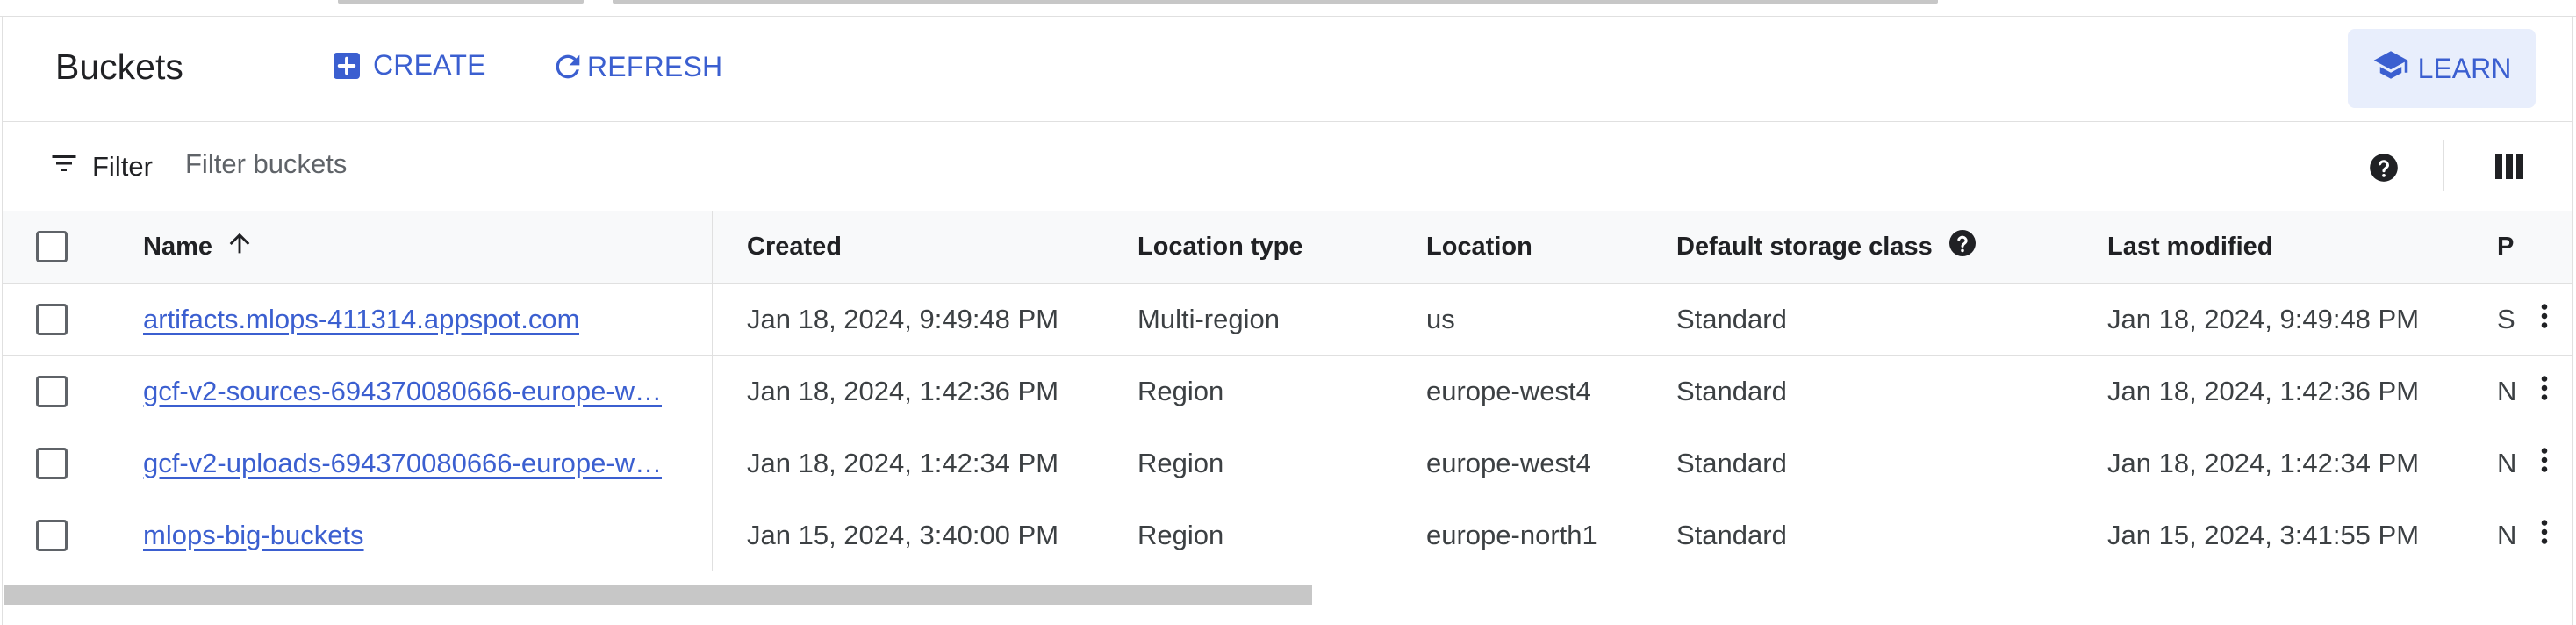 Image resolution: width=2576 pixels, height=625 pixels. Describe the element at coordinates (1440, 318) in the screenshot. I see `location-cell: us` at that location.